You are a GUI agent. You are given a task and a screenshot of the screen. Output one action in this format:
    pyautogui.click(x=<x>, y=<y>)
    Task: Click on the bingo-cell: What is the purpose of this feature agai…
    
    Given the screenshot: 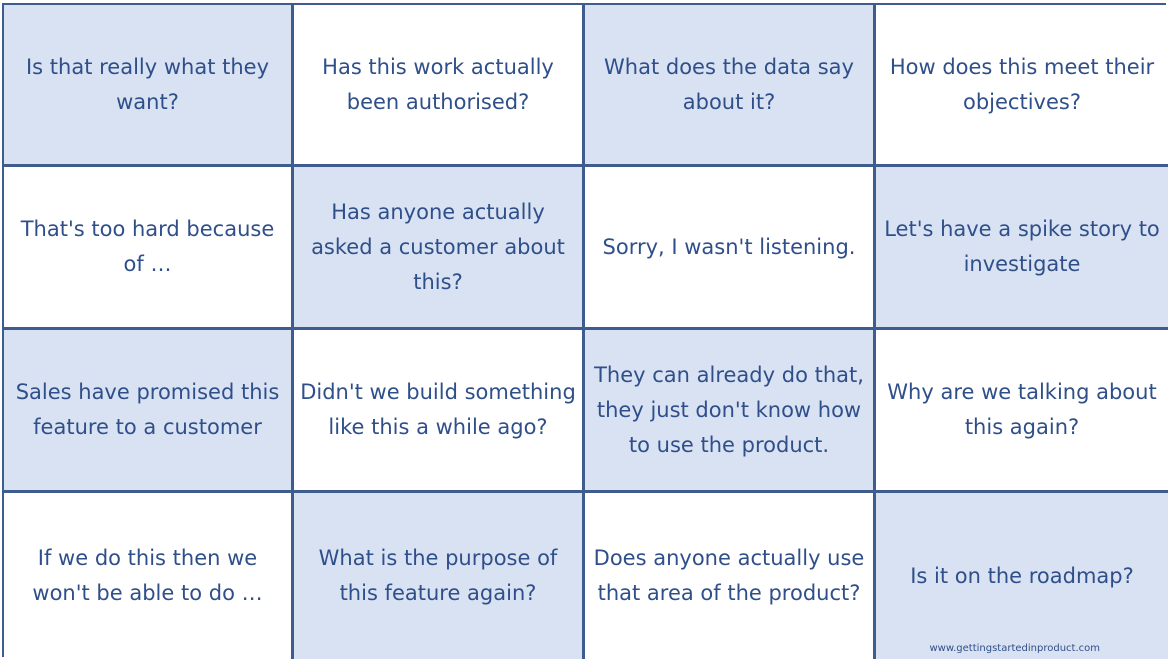 What is the action you would take?
    pyautogui.click(x=439, y=576)
    